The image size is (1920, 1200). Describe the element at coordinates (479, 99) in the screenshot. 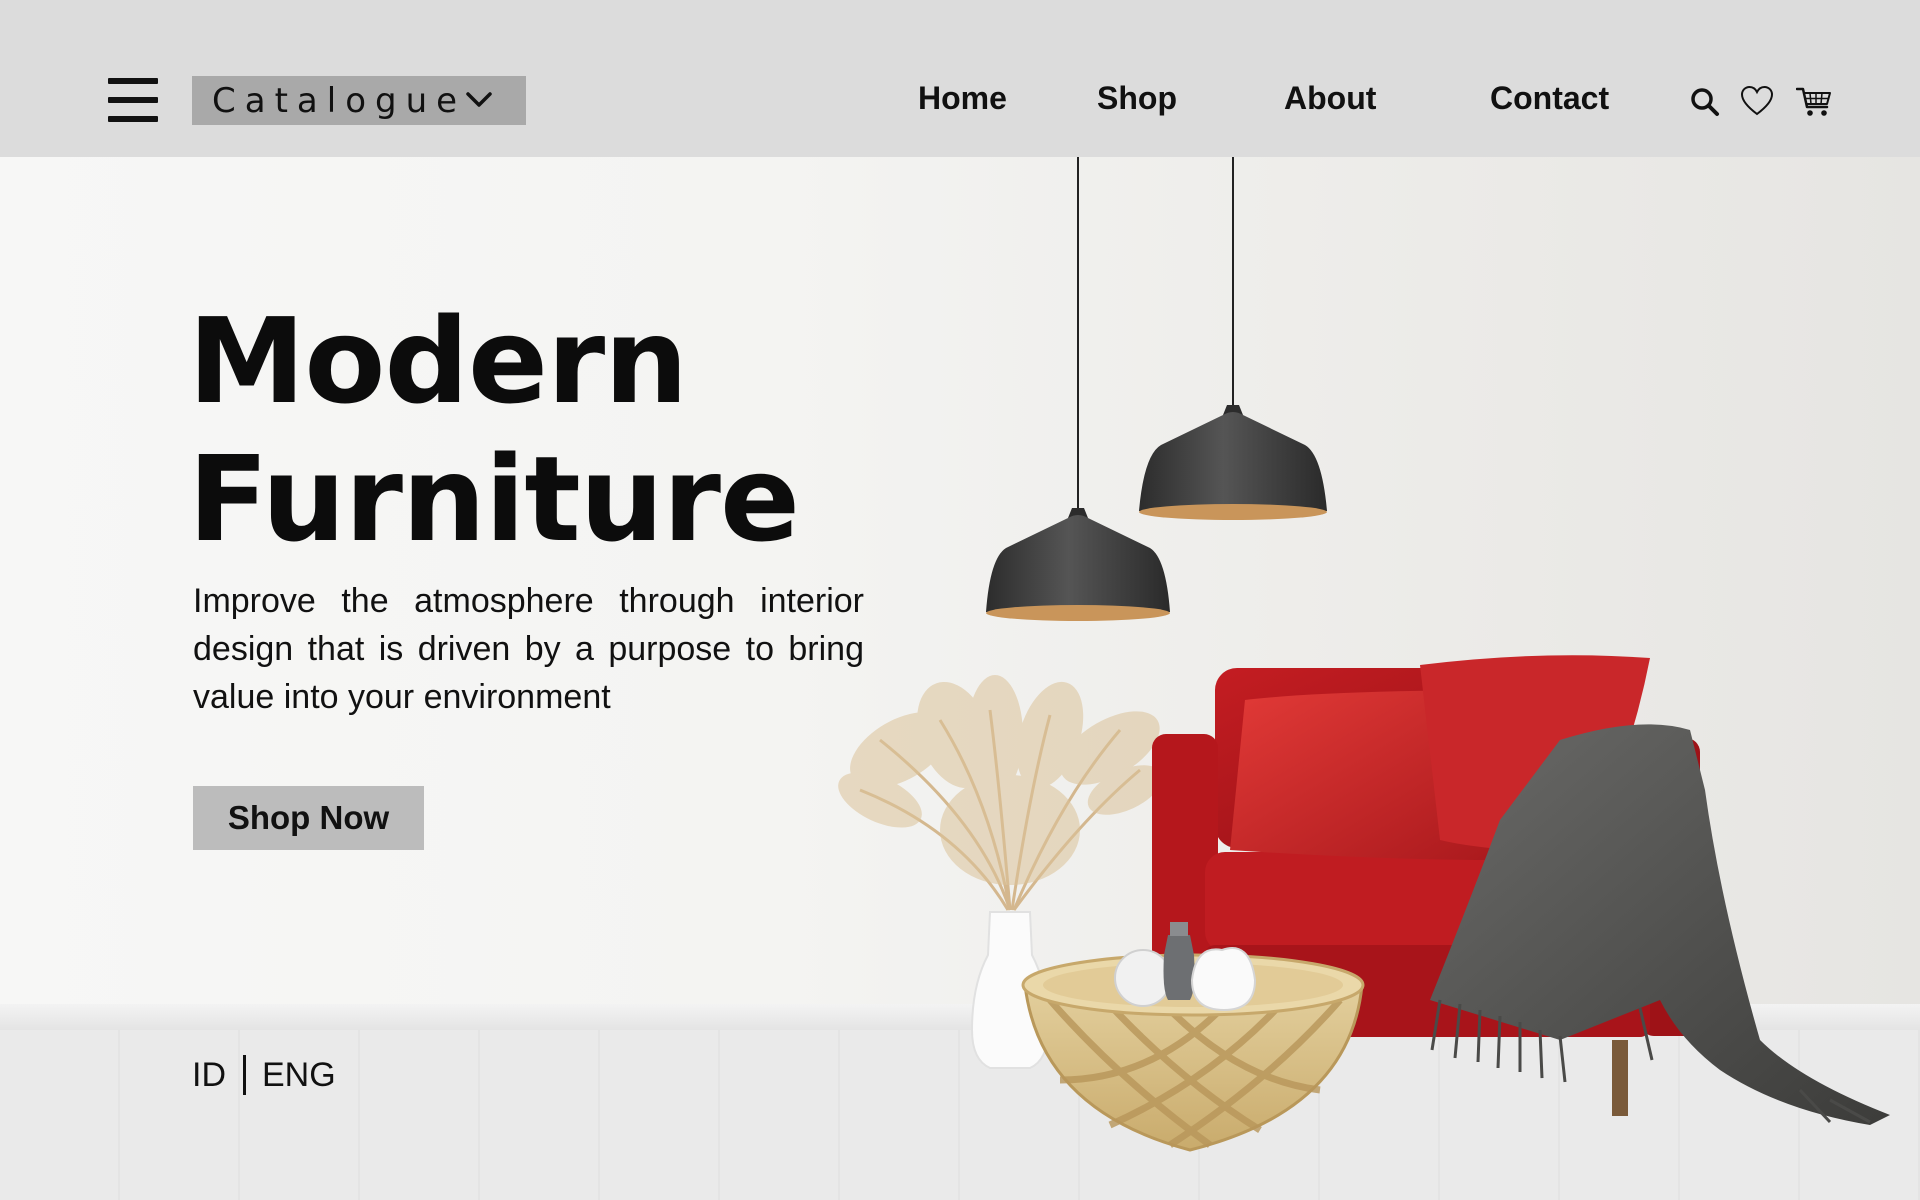

I see `chevron-down-icon` at that location.